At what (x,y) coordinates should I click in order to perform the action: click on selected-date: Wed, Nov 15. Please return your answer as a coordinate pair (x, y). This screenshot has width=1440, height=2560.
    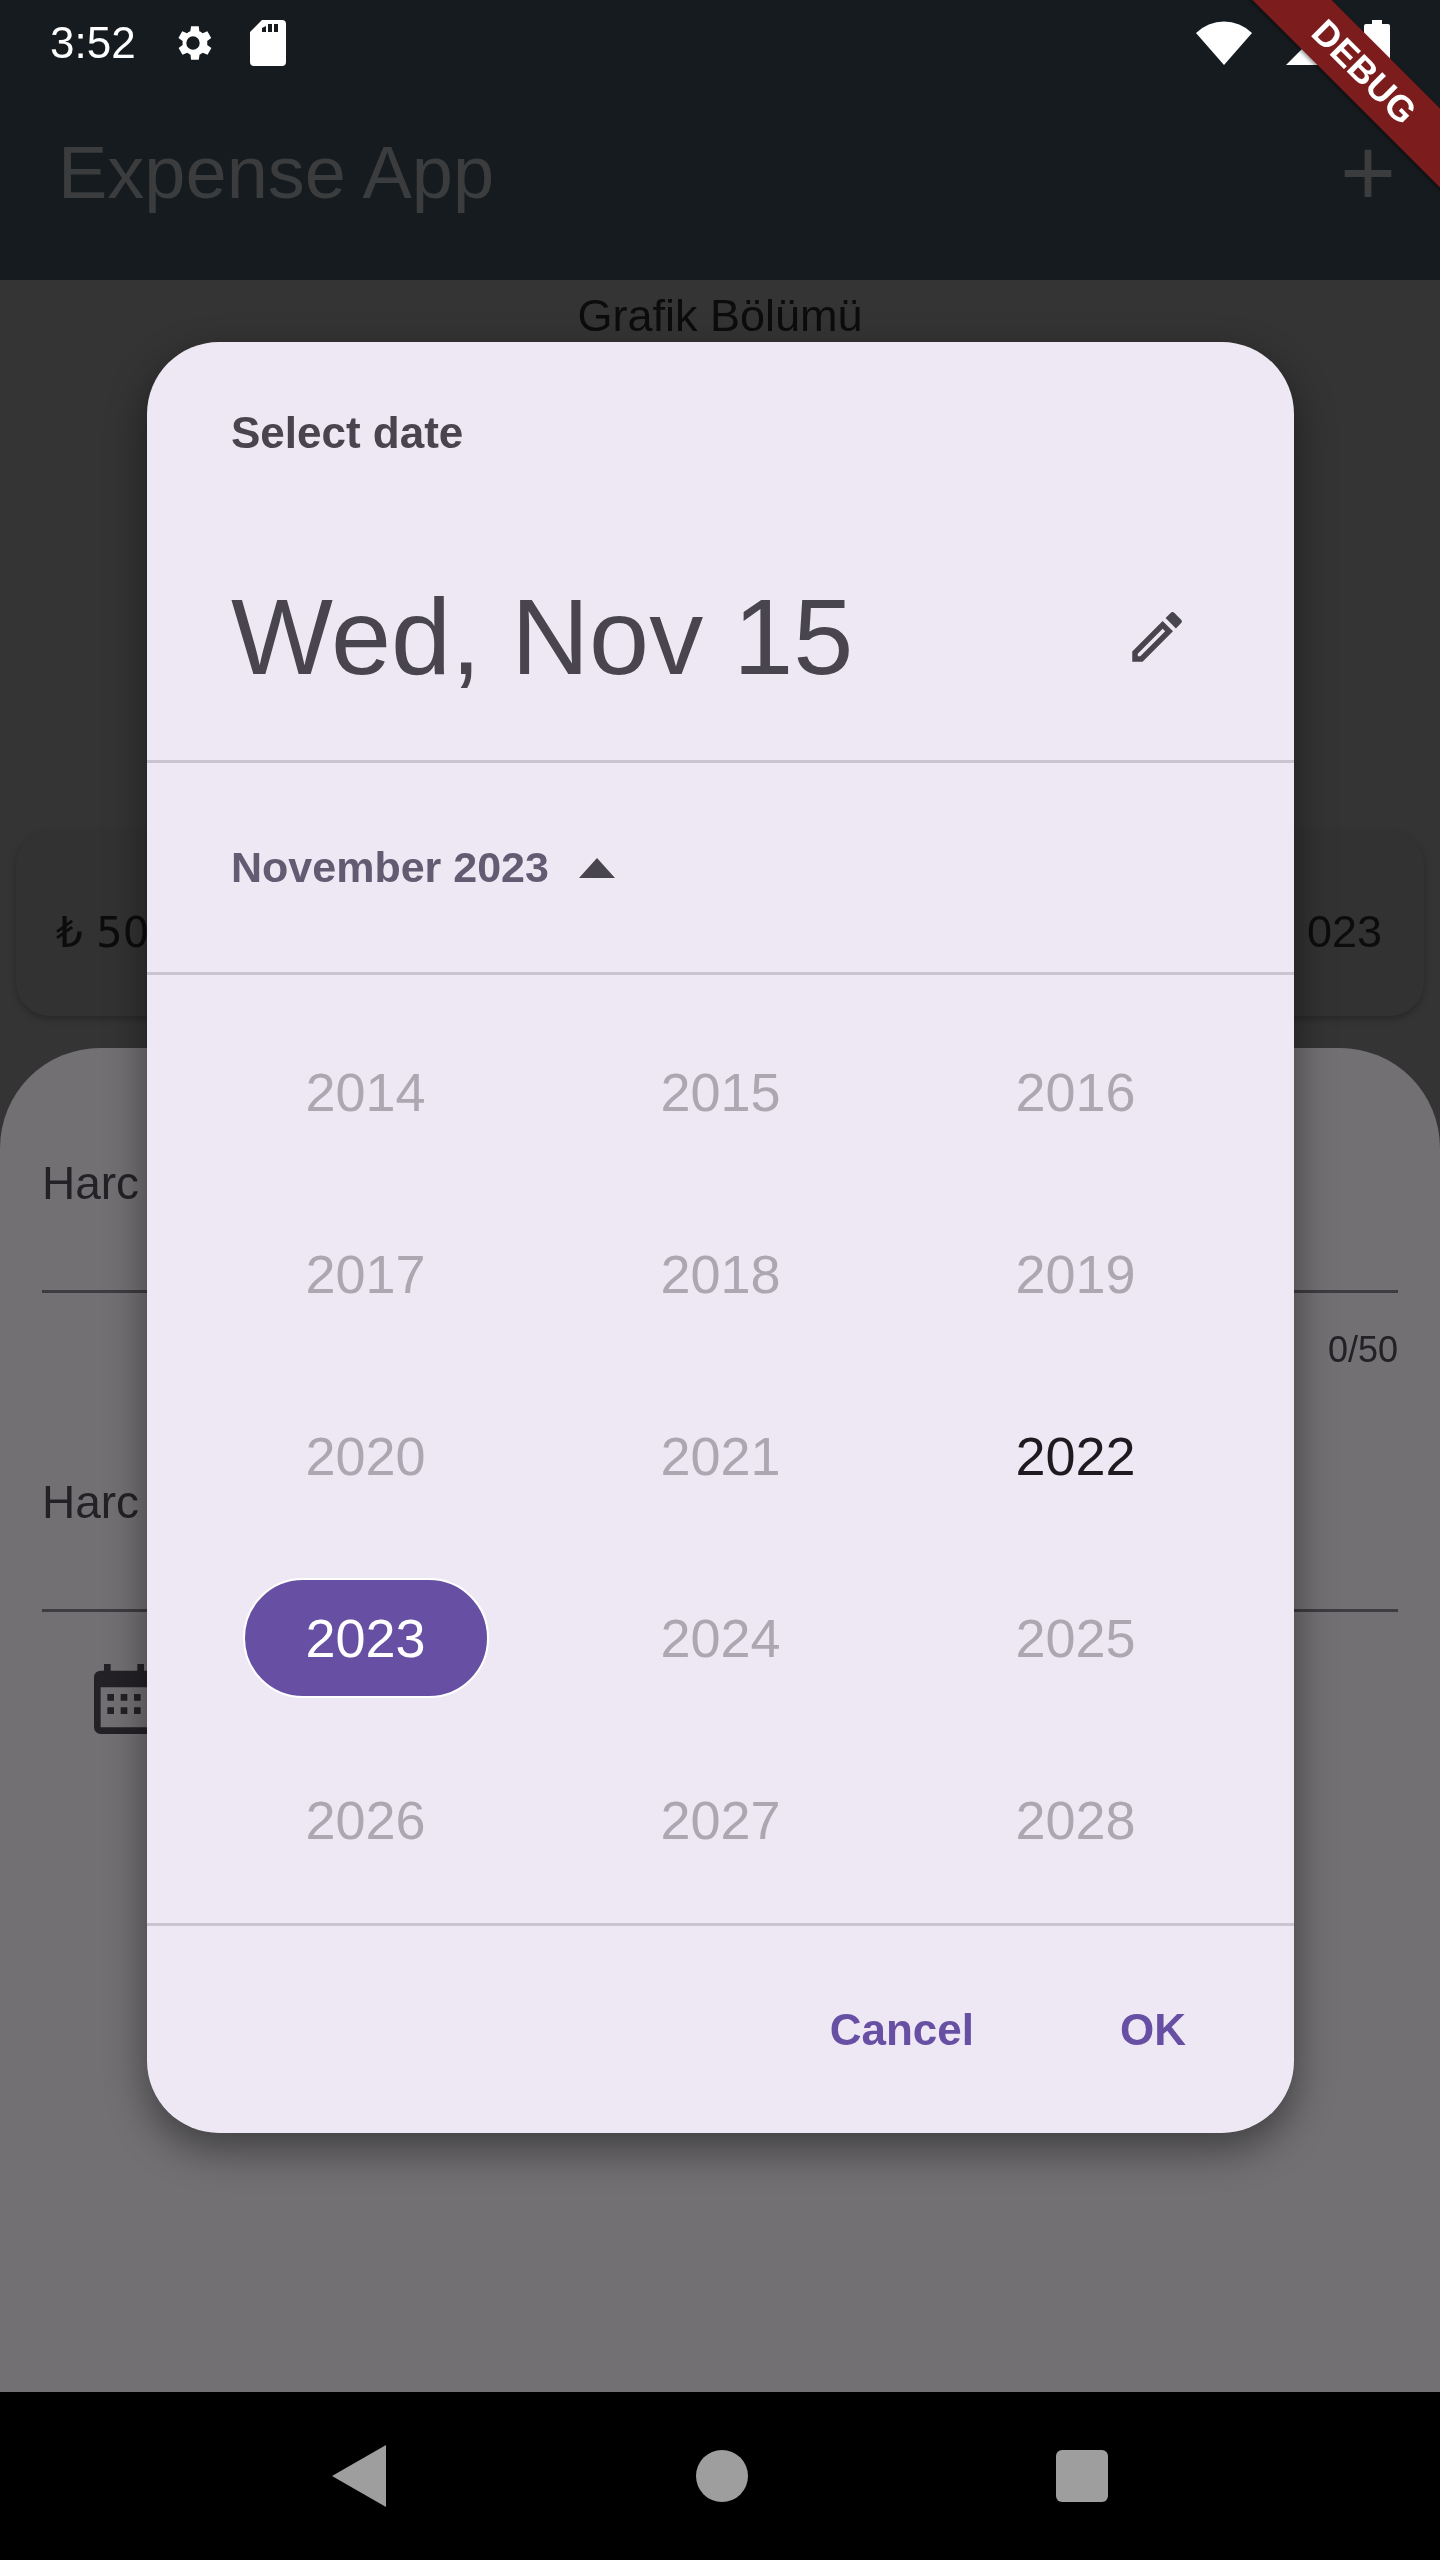
    Looking at the image, I should click on (542, 637).